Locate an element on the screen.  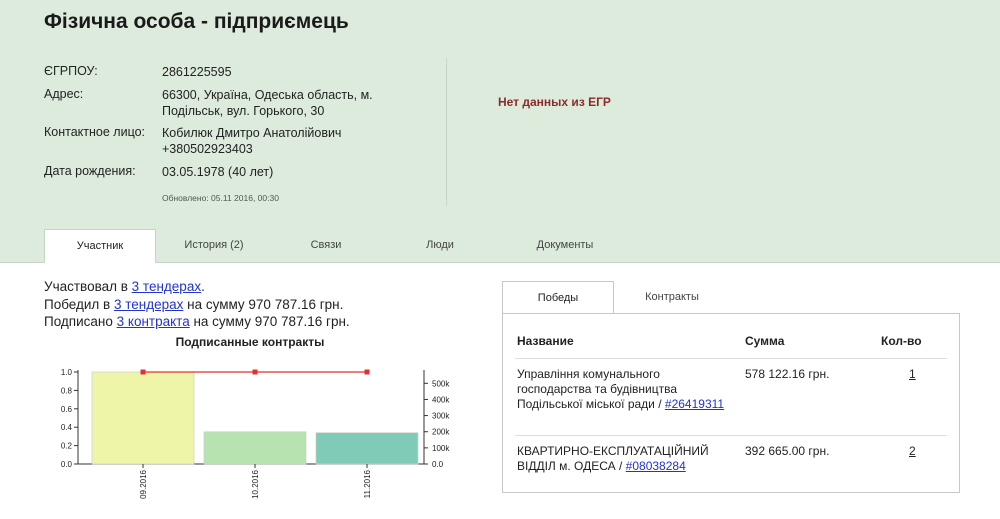
row-count-link: 1 is located at coordinates (912, 374).